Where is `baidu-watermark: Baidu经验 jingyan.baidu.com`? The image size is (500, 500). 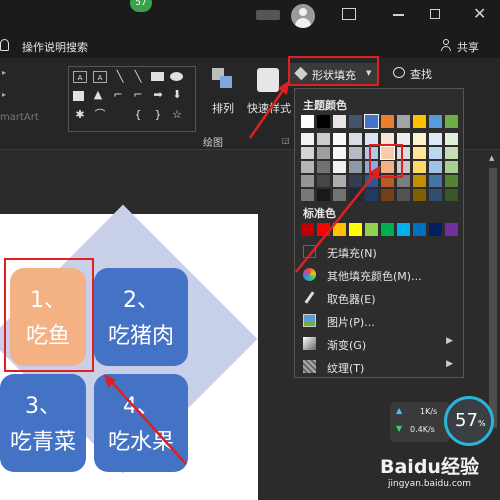 baidu-watermark: Baidu经验 jingyan.baidu.com is located at coordinates (439, 475).